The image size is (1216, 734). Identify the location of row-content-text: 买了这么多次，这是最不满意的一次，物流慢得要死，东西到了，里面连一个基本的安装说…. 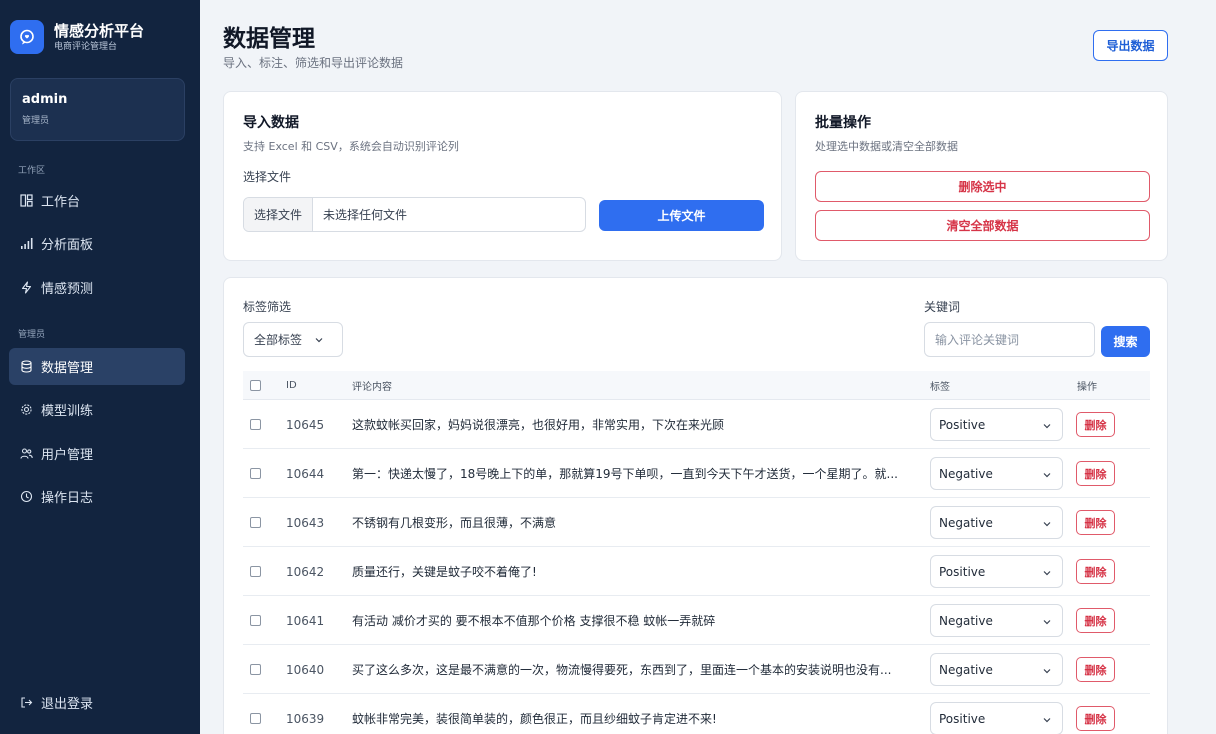
(622, 670).